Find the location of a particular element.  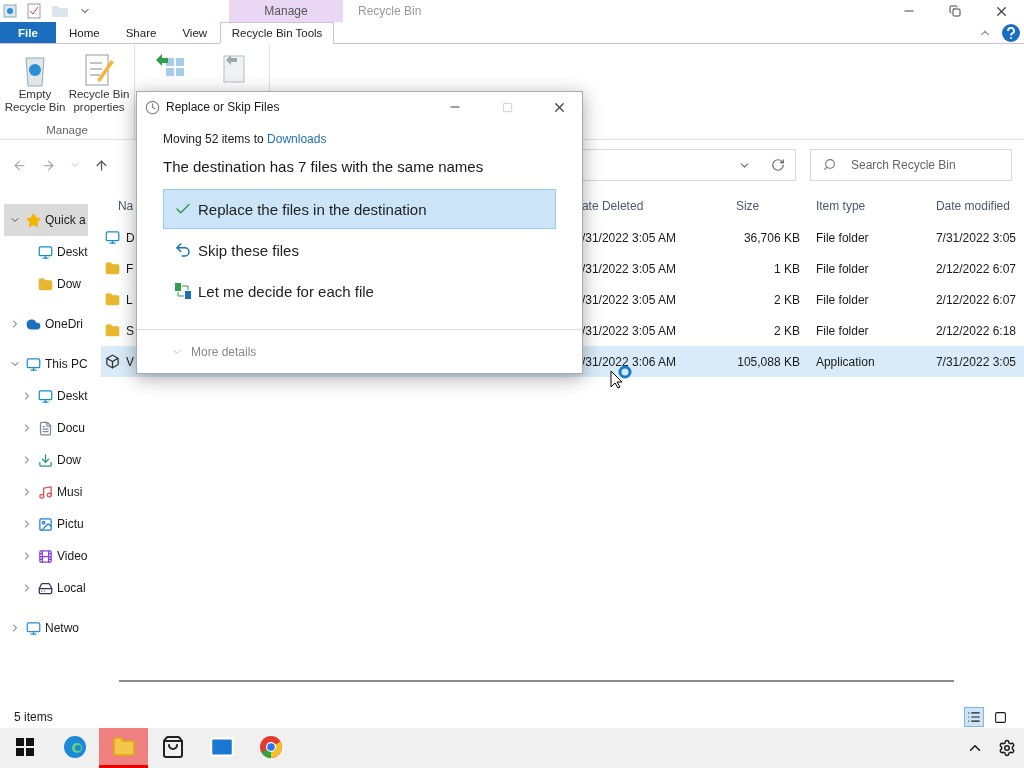

dialog-title: Replace or Skip Files is located at coordinates (223, 107).